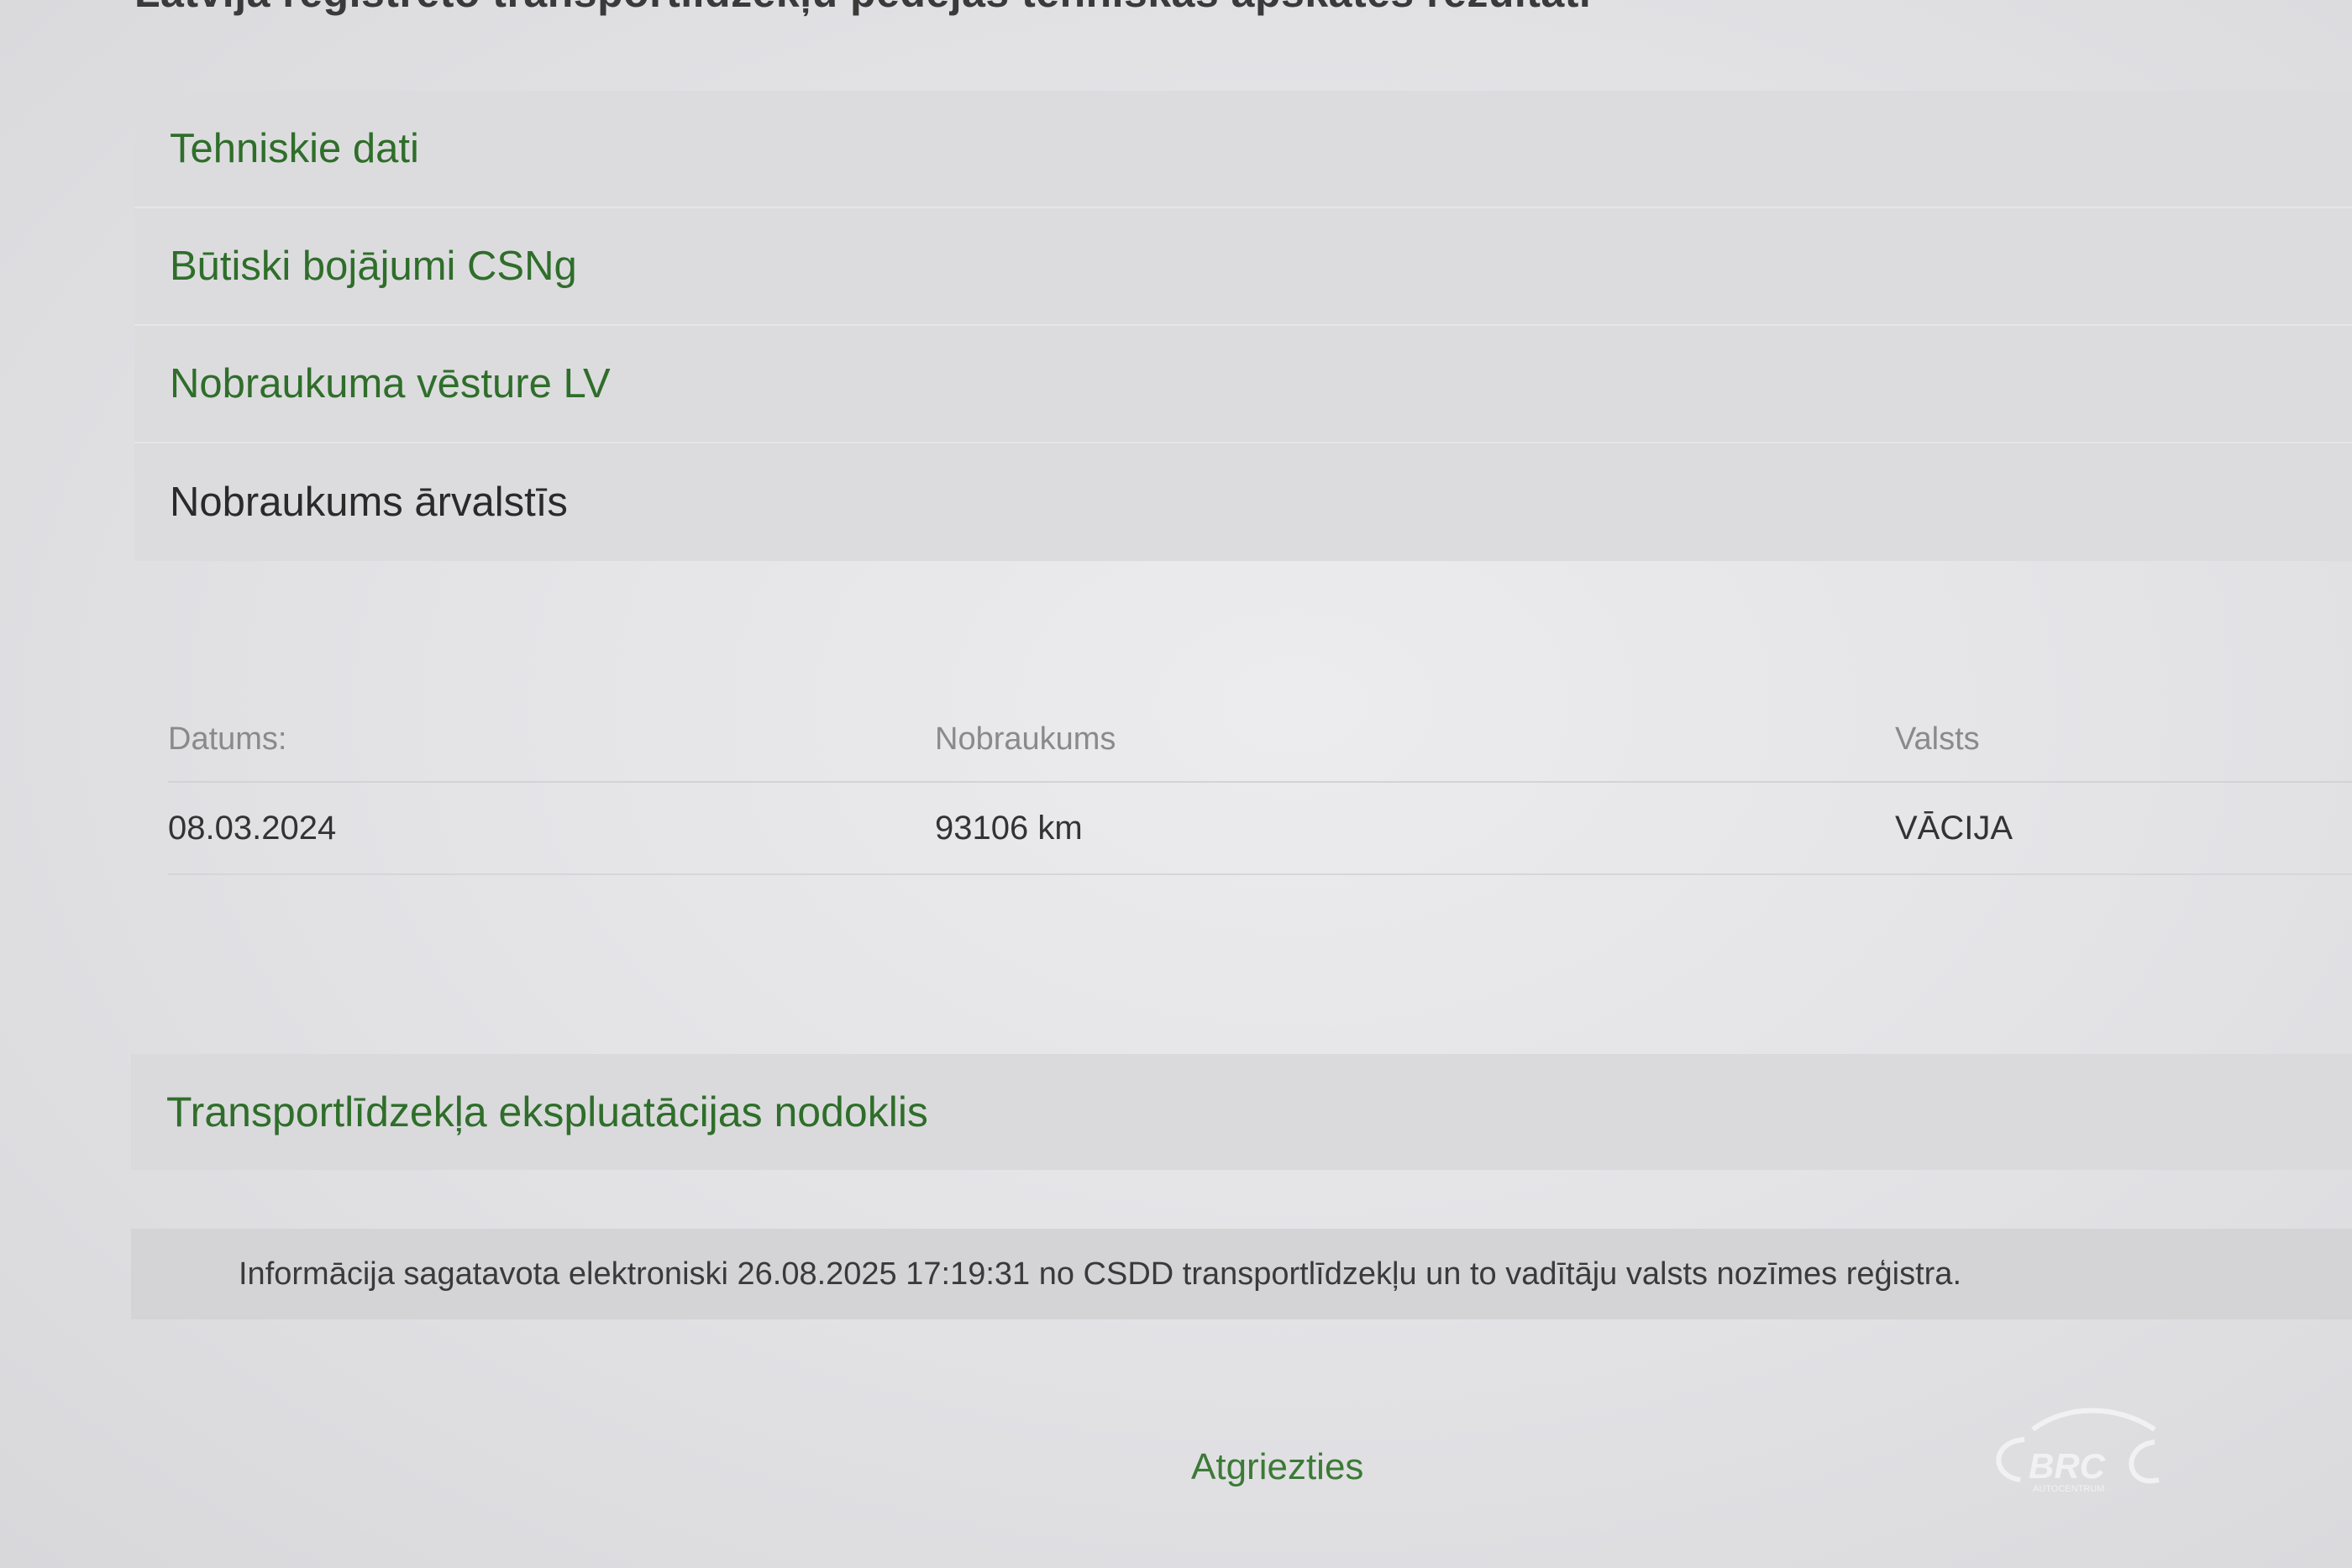 This screenshot has width=2352, height=1568. Describe the element at coordinates (1954, 828) in the screenshot. I see `cell-country: VĀCIJA` at that location.